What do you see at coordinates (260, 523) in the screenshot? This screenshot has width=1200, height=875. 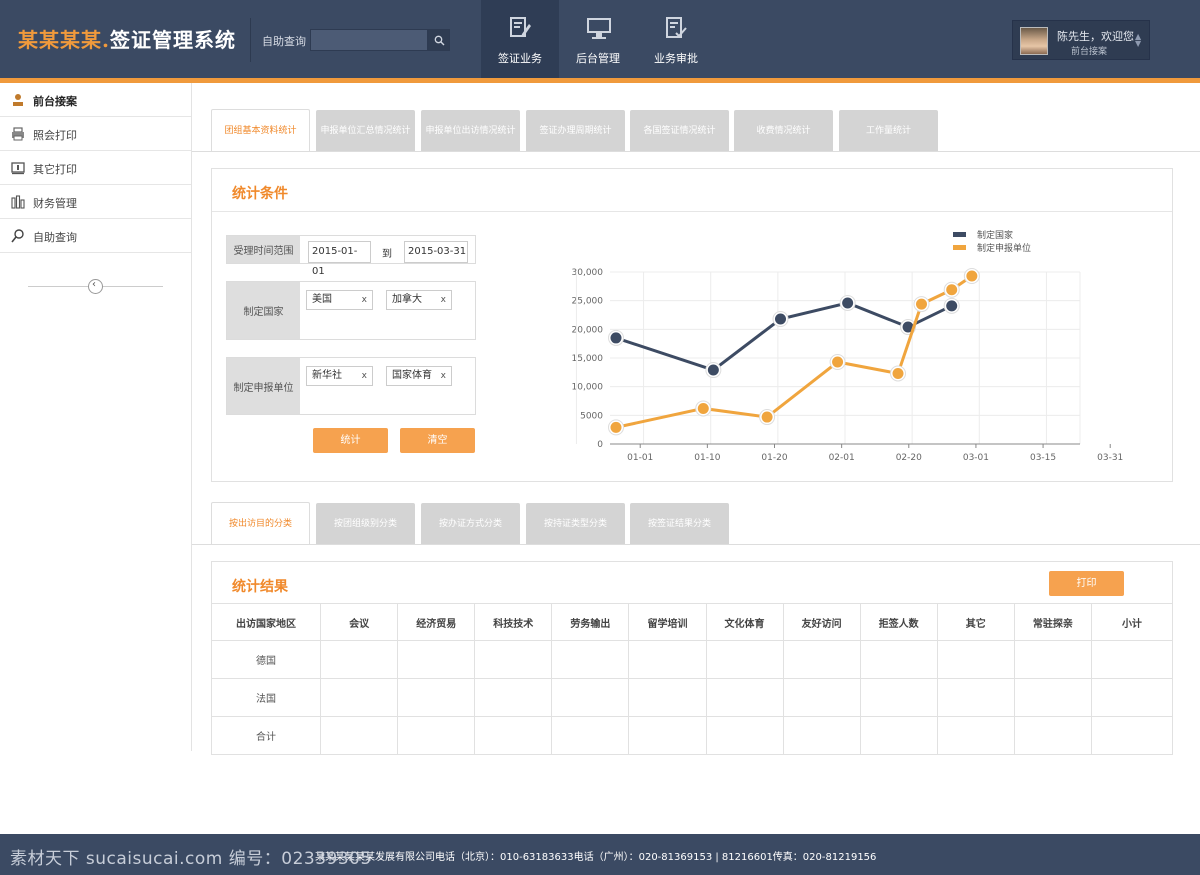 I see `tab-by-purpose: 按出访目的分类` at bounding box center [260, 523].